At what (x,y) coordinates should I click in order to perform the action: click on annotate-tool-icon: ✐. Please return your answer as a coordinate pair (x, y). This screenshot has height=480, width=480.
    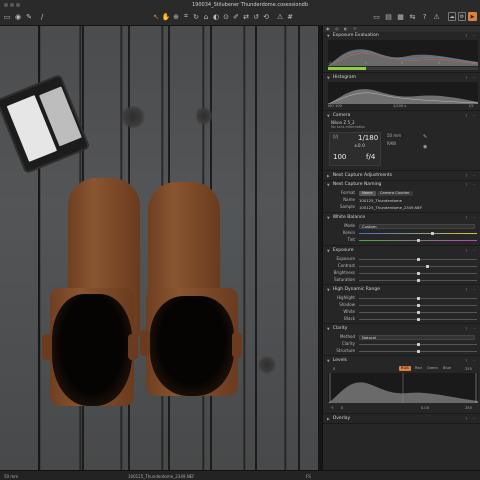
    Looking at the image, I should click on (236, 16).